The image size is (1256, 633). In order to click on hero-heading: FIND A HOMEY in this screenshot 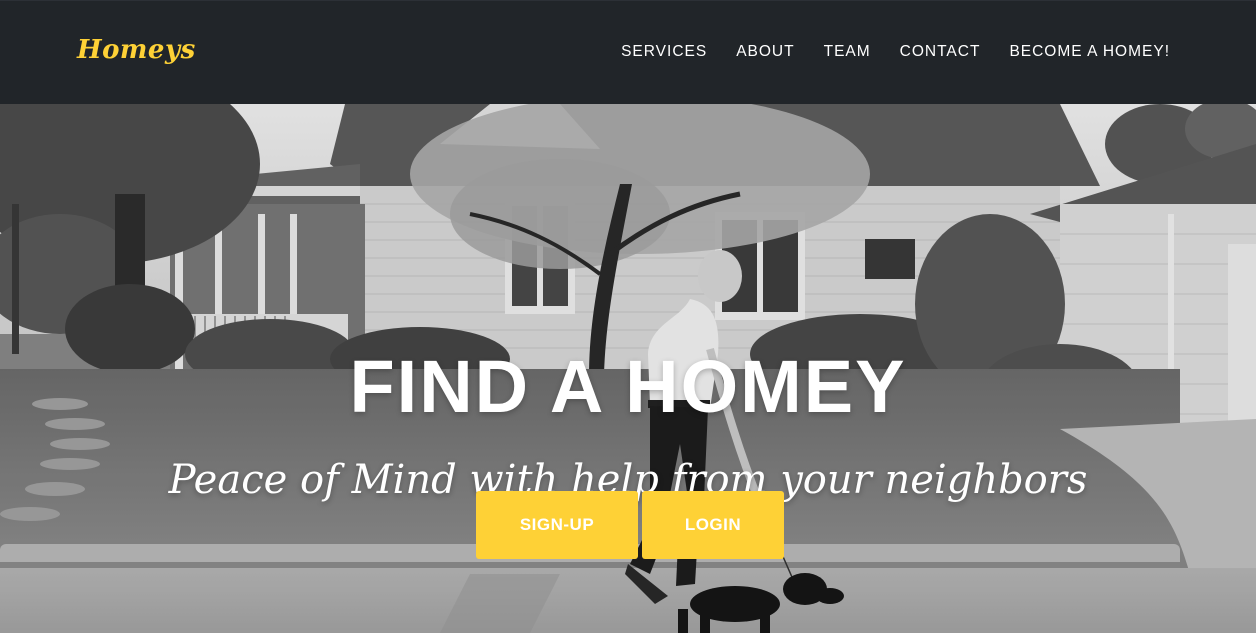, I will do `click(628, 386)`.